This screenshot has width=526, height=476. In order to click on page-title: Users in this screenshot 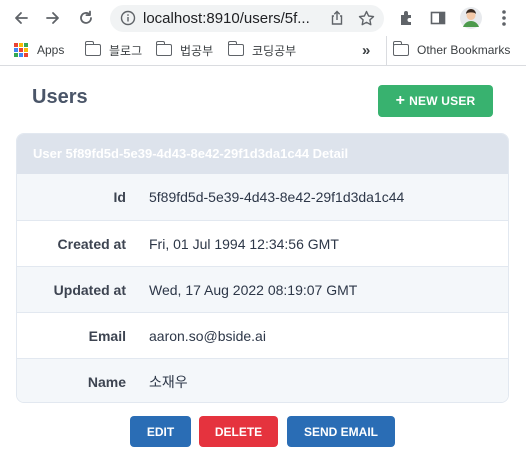, I will do `click(60, 97)`.